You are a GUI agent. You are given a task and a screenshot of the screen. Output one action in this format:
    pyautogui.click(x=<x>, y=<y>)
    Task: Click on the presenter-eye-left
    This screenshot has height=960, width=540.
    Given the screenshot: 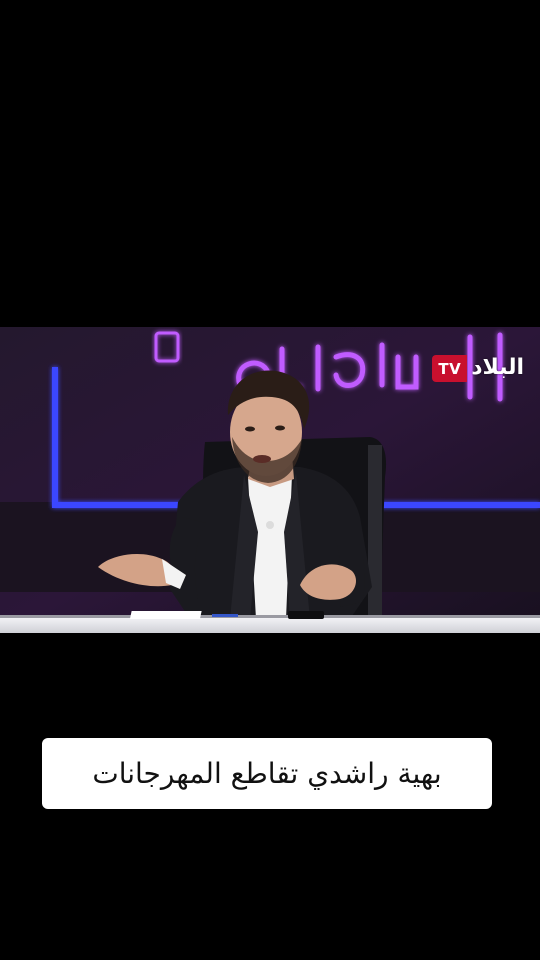 What is the action you would take?
    pyautogui.click(x=250, y=429)
    